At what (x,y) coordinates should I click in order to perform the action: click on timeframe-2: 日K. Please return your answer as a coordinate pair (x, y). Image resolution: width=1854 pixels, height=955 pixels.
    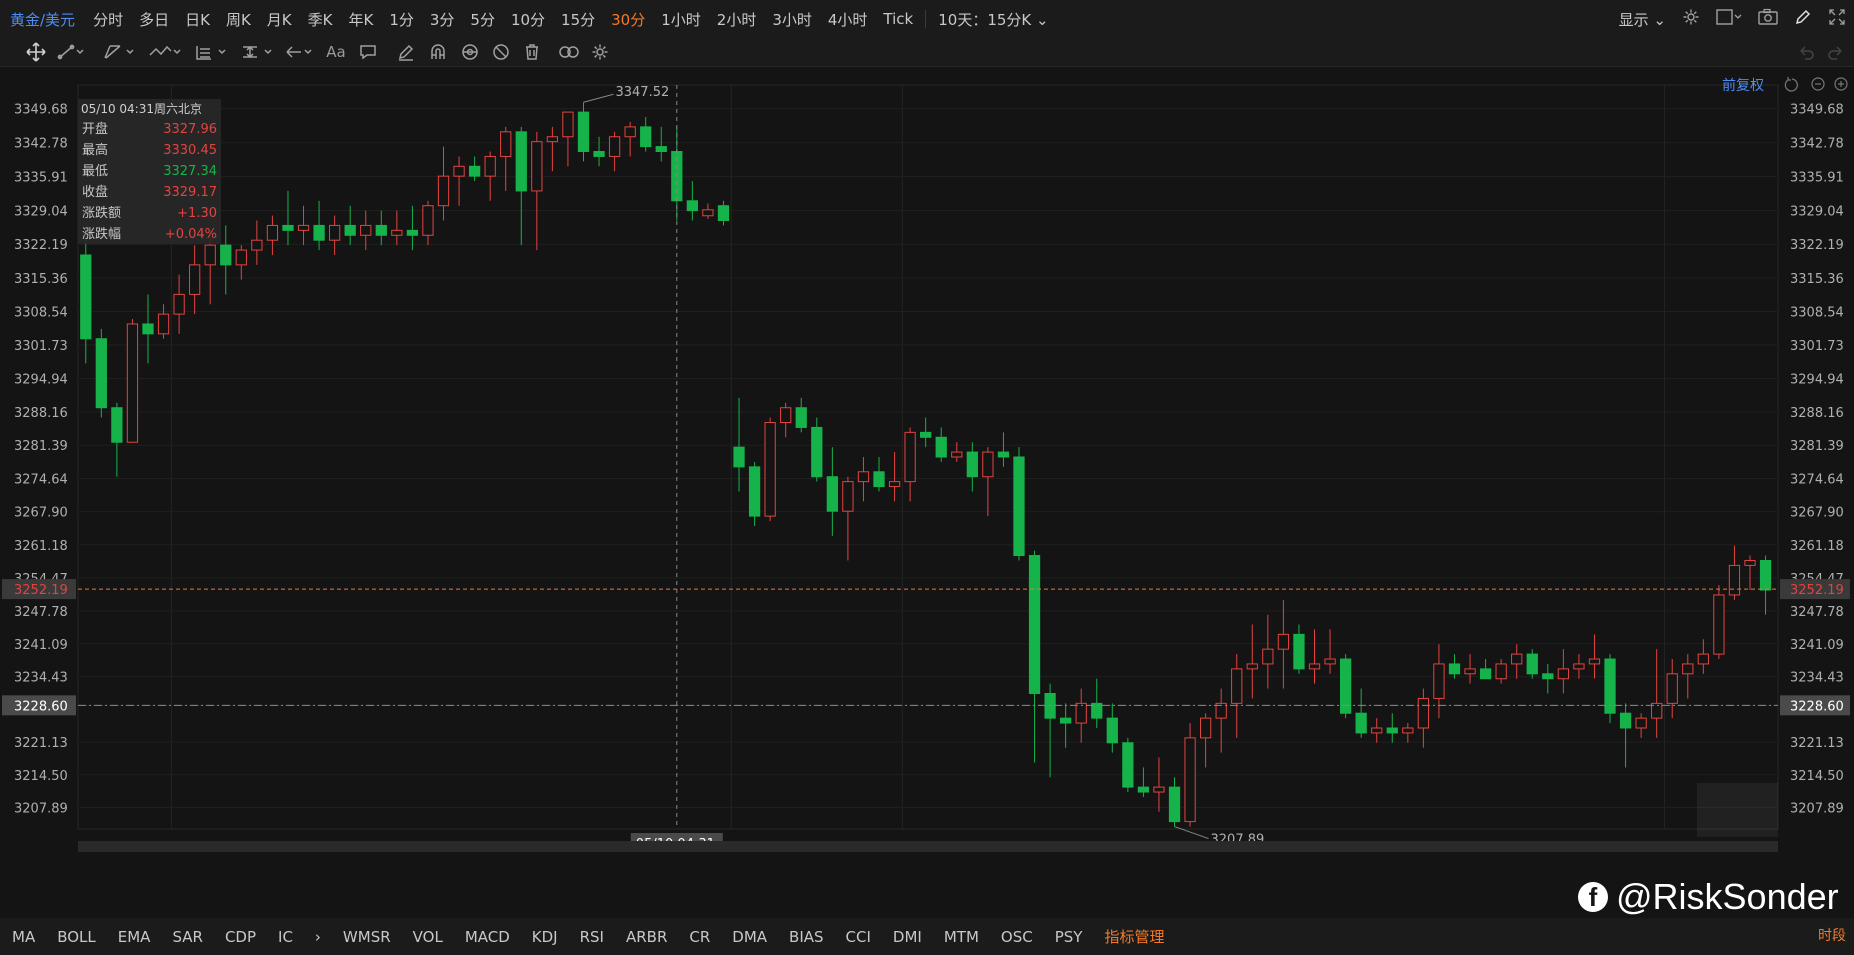
    Looking at the image, I should click on (197, 19).